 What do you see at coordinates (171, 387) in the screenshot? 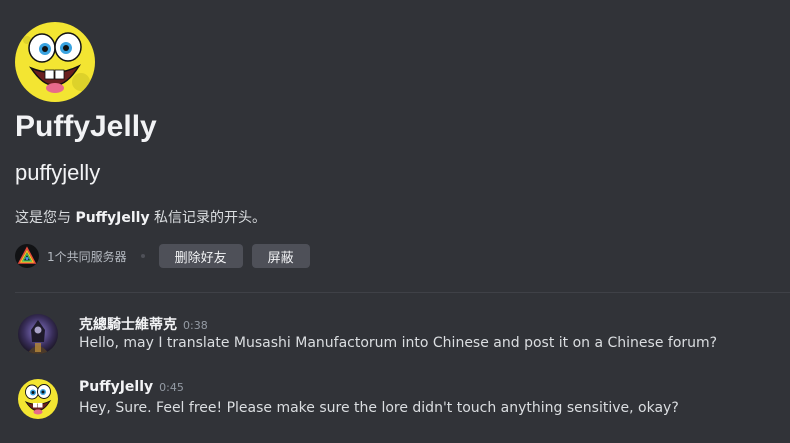
I see `message-timestamp: 0:45` at bounding box center [171, 387].